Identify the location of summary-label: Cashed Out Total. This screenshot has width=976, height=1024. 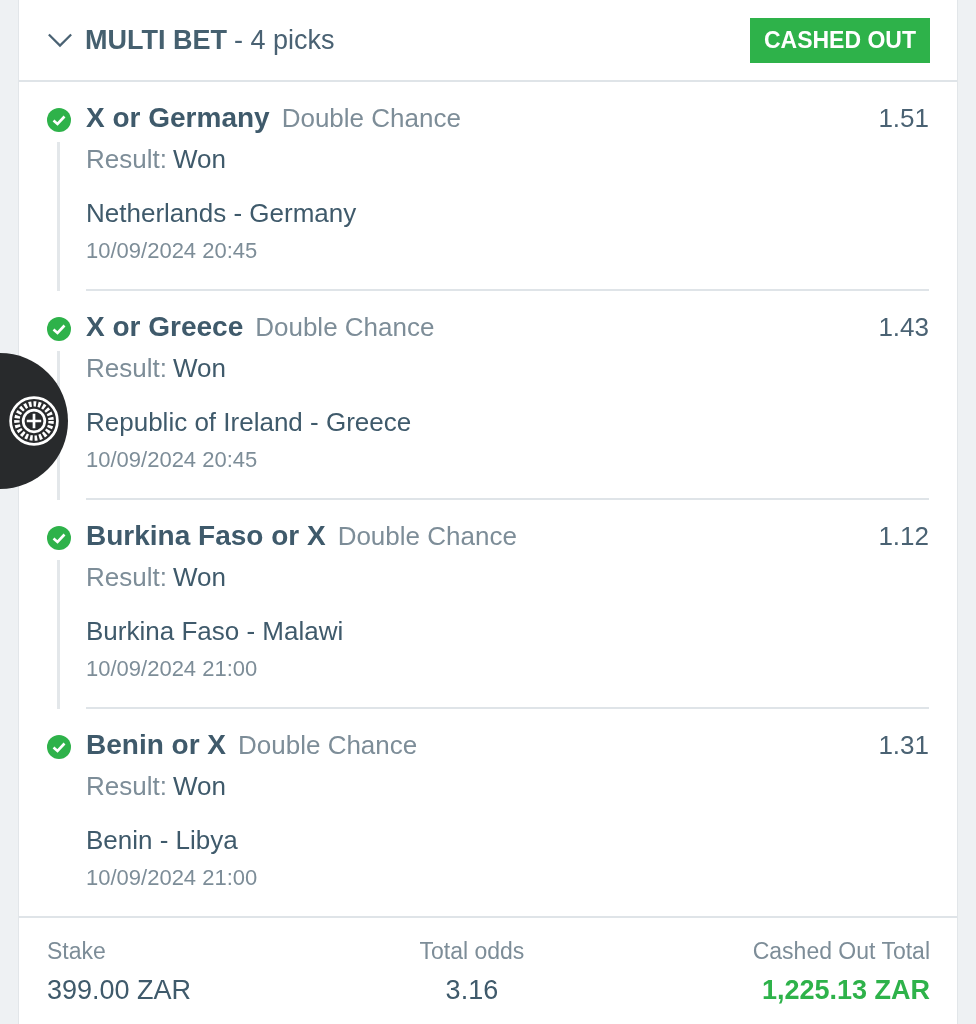
(841, 951).